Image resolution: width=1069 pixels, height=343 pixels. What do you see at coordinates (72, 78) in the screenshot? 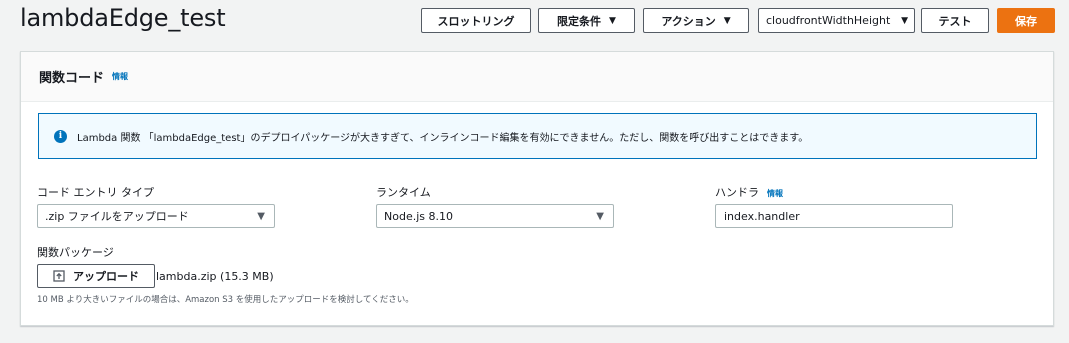
I see `panel-title: 関数コード` at bounding box center [72, 78].